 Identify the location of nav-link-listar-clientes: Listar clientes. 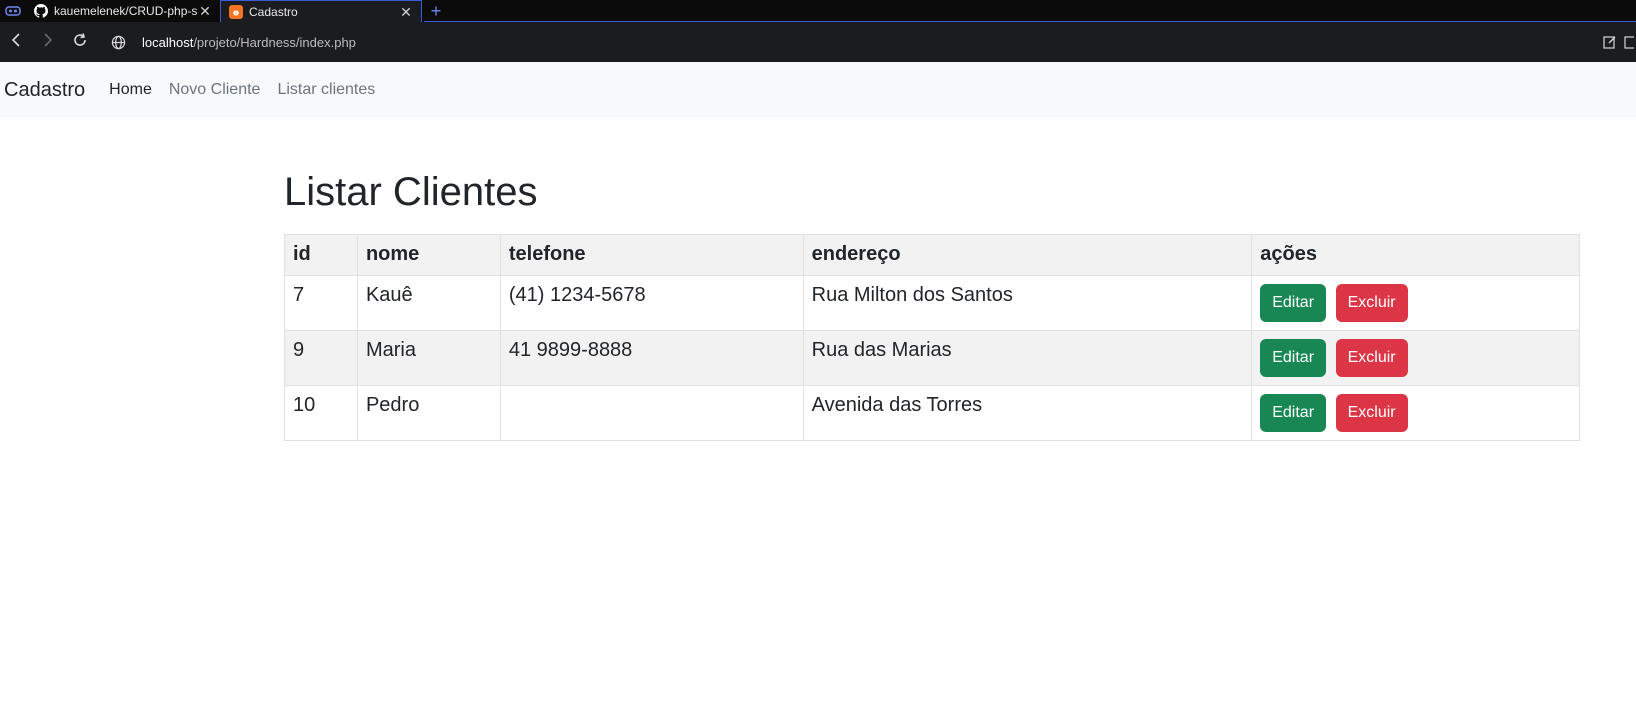
(326, 90).